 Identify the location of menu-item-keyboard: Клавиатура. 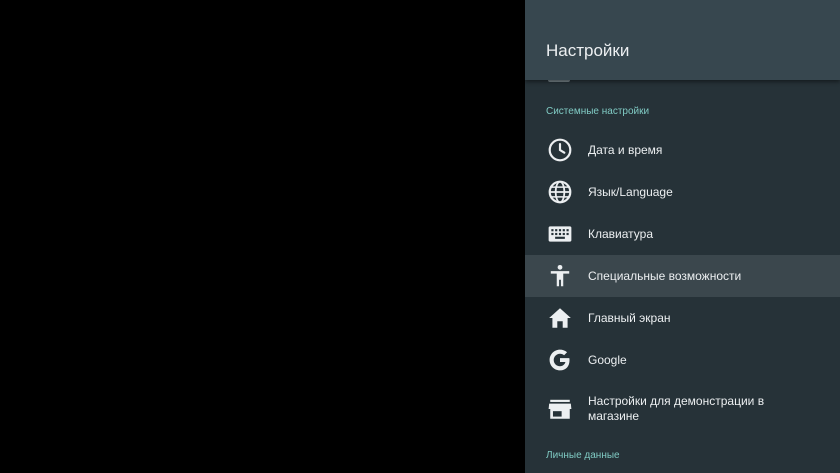
(682, 234).